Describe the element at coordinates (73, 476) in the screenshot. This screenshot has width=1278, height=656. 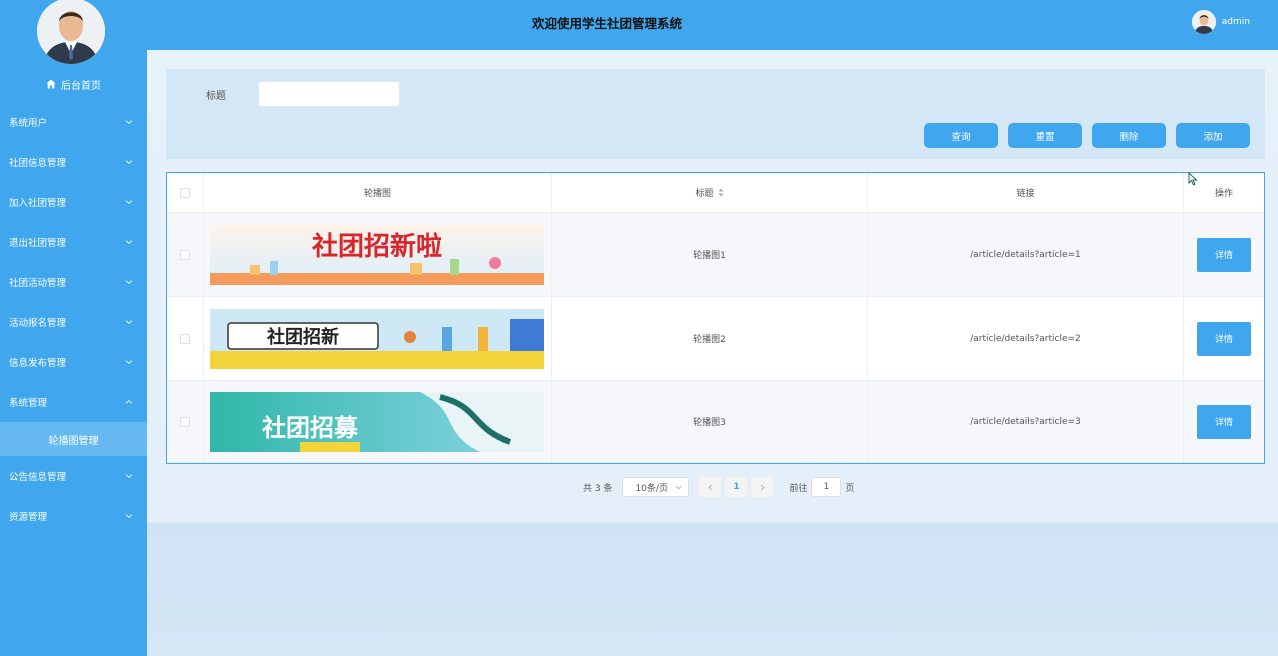
I see `sidebar-item-announcement: 公告信息管理` at that location.